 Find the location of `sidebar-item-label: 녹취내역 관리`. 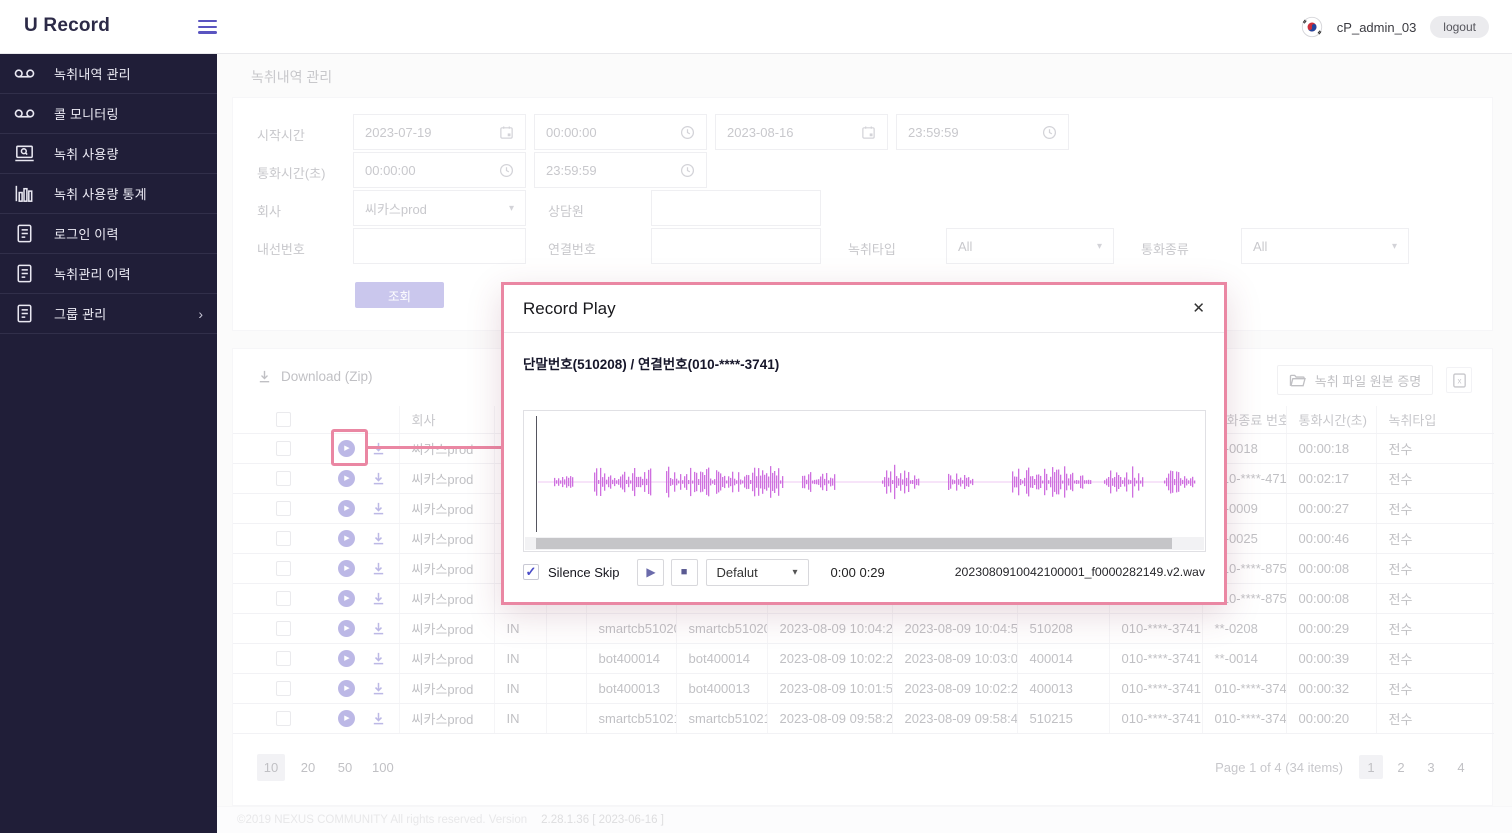

sidebar-item-label: 녹취내역 관리 is located at coordinates (92, 74).